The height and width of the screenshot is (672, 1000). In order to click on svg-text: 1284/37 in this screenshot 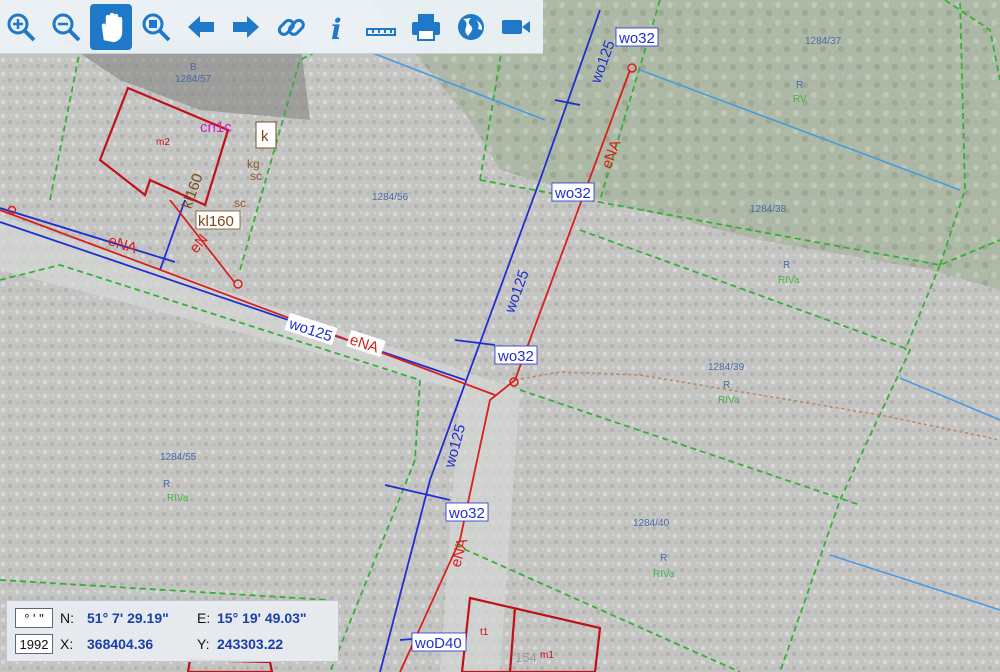, I will do `click(823, 41)`.